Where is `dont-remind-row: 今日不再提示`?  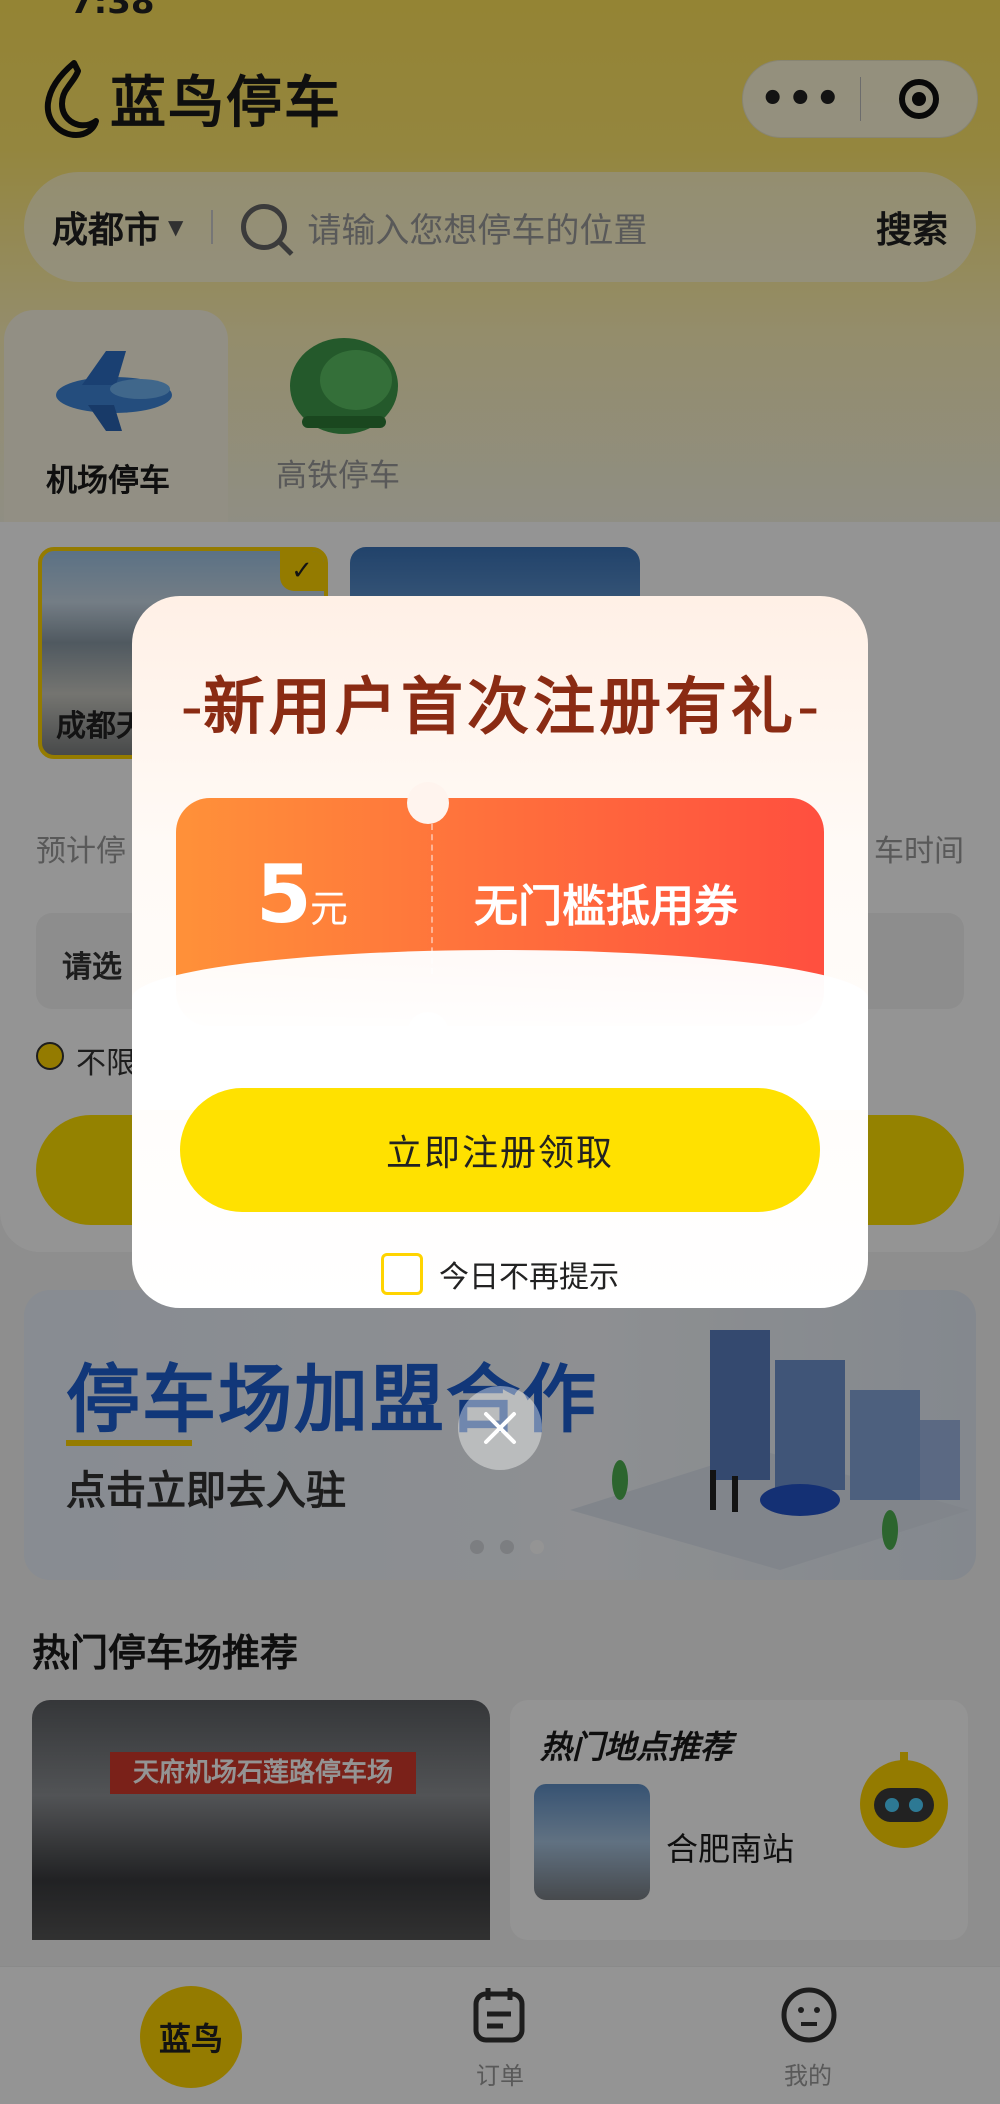
dont-remind-row: 今日不再提示 is located at coordinates (500, 1274).